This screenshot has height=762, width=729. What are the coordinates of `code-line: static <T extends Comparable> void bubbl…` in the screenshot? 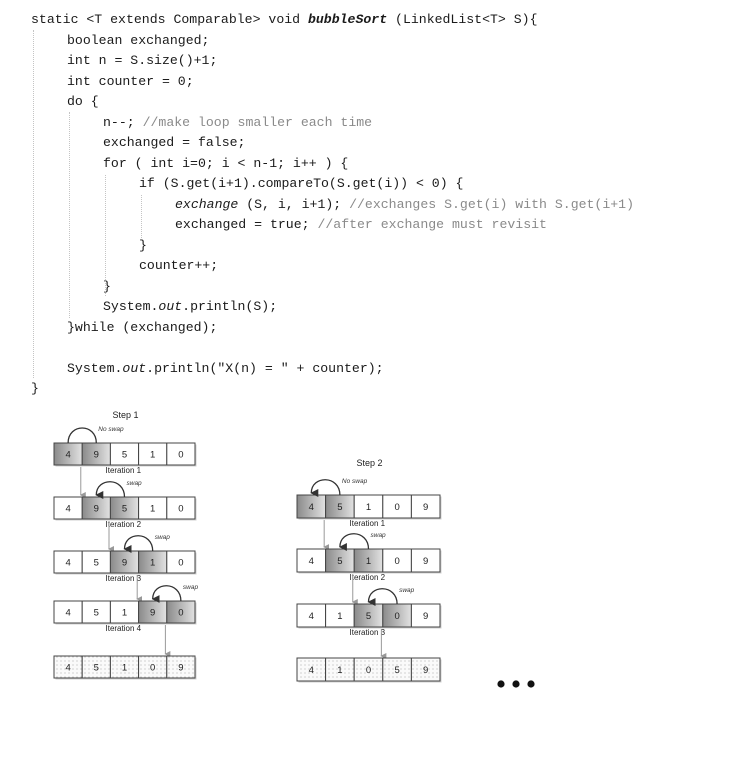 It's located at (284, 20).